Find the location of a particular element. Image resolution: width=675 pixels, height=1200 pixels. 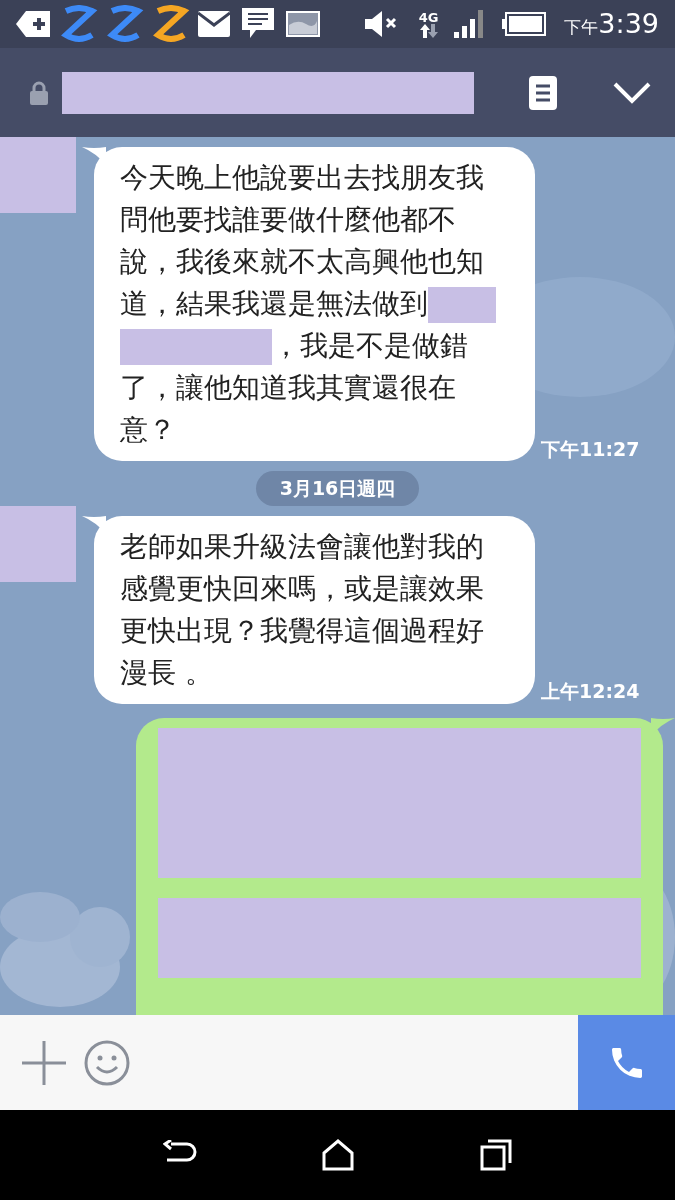

message-text: 老師如果升級法會讓他對我的感覺更快回來嗎，或是讓效果更快出現？我覺得這個過程好漫長 。 is located at coordinates (302, 609).